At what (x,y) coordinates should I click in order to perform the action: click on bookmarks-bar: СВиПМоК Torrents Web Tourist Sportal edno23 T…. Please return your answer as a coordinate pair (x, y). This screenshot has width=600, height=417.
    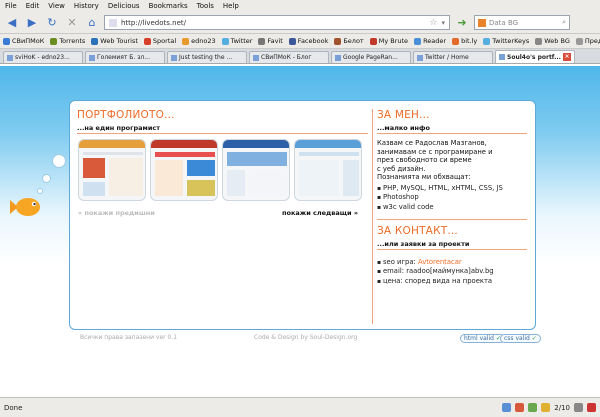
    Looking at the image, I should click on (300, 41).